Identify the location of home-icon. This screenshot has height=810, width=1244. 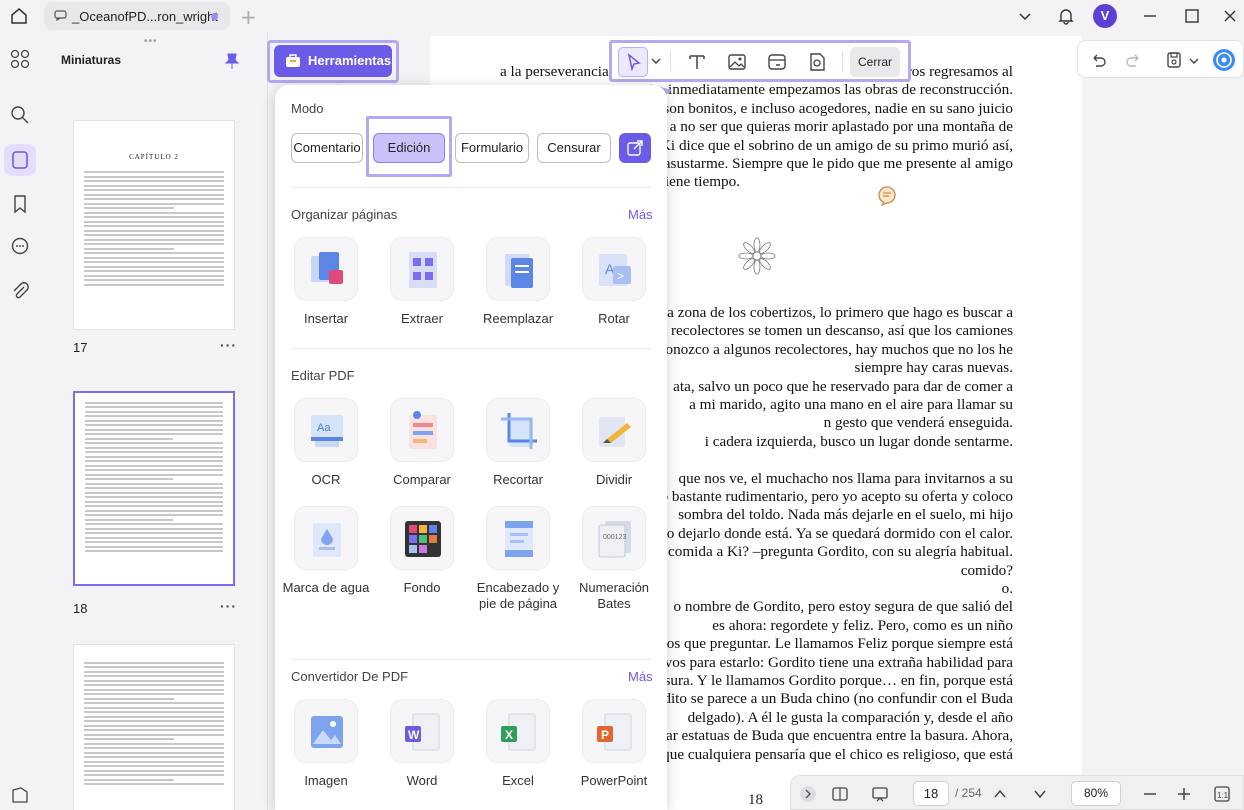
(19, 16).